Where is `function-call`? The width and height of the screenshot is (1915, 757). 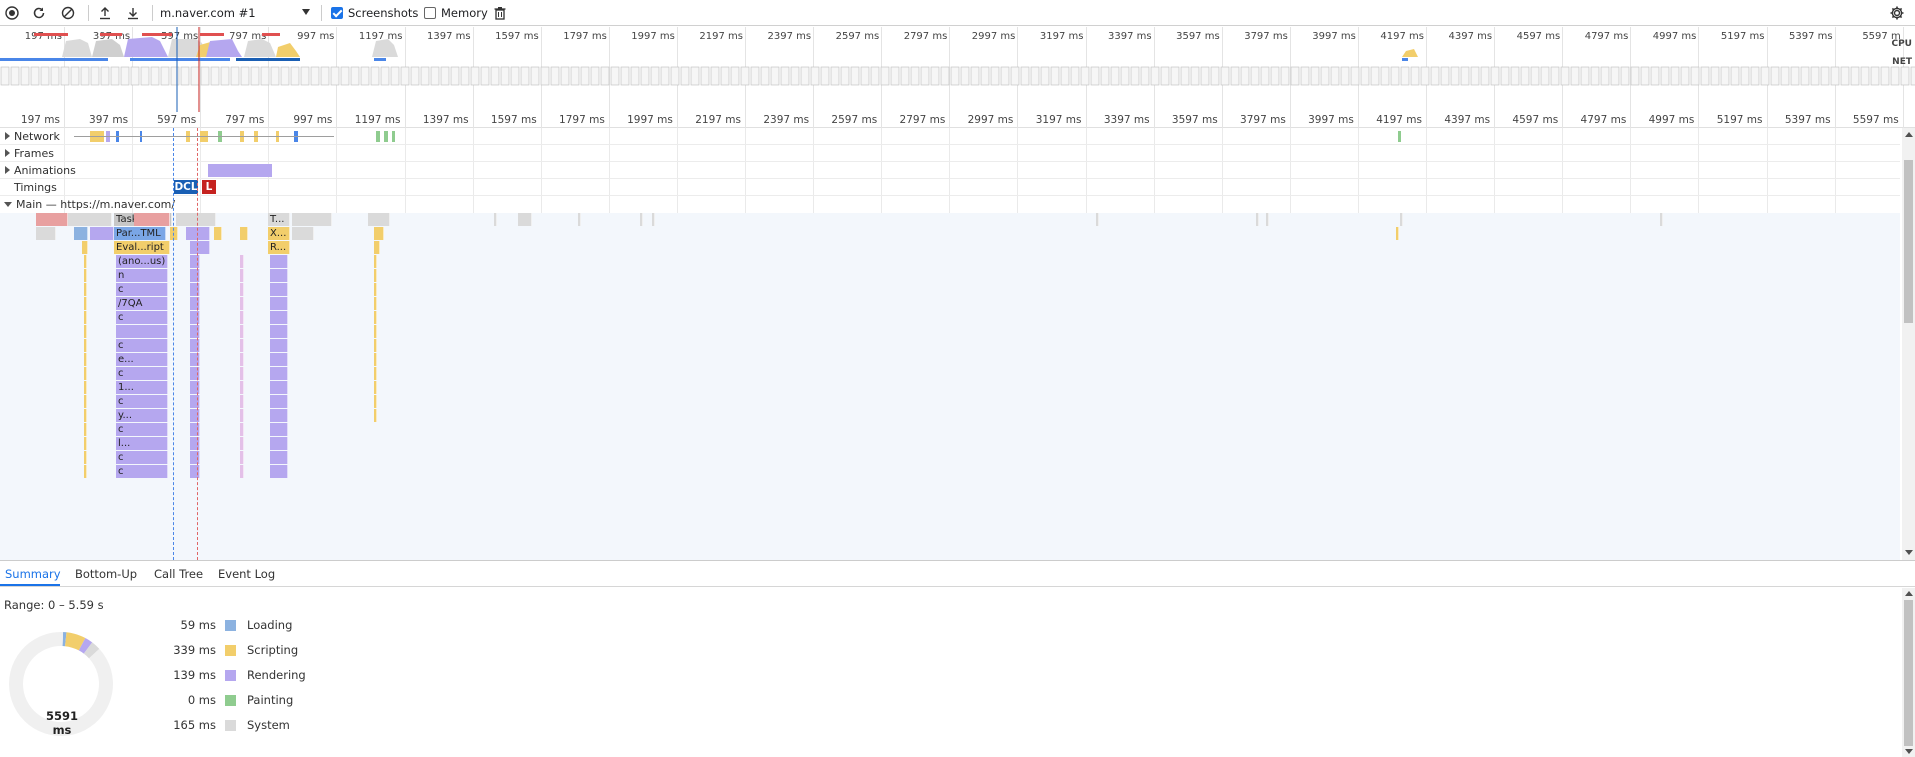 function-call is located at coordinates (142, 331).